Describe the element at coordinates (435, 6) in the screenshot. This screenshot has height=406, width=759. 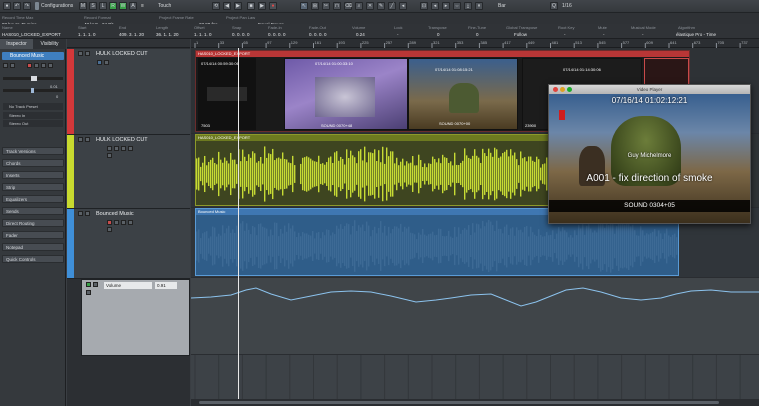
I see `nudge-left-icon: ◂` at that location.